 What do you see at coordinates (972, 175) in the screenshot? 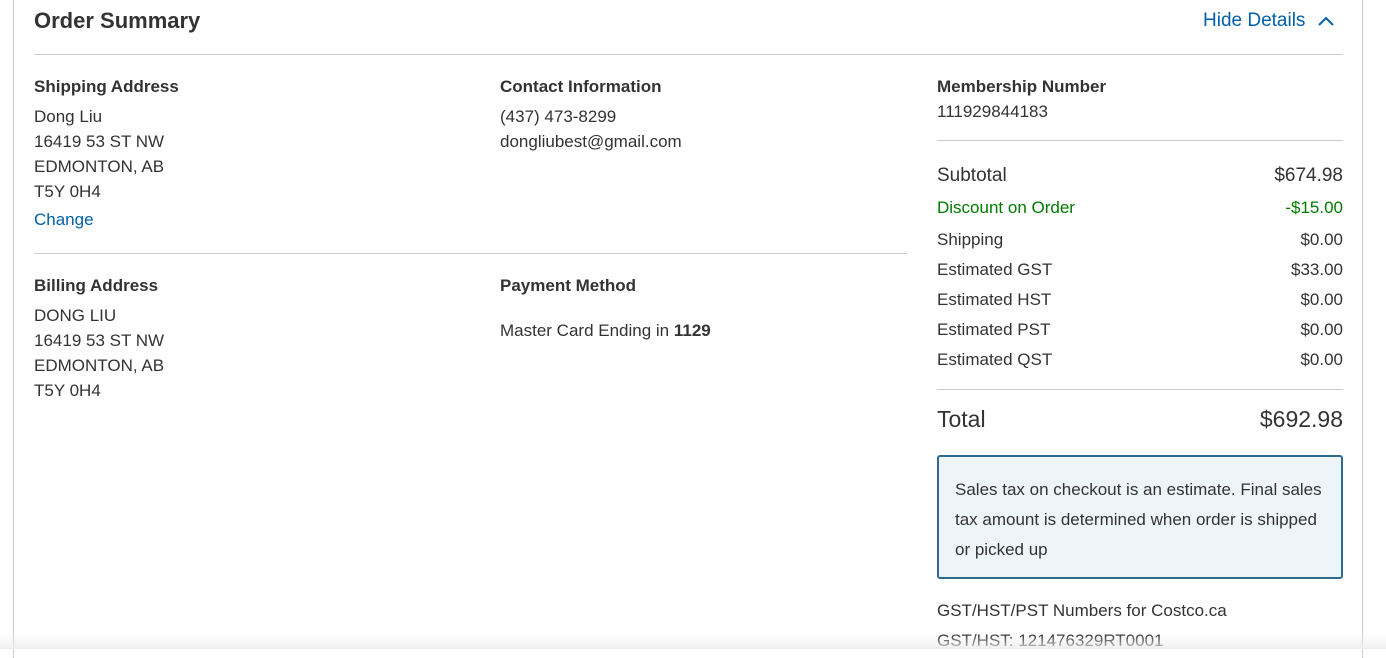
I see `subtotal-label: Subtotal` at bounding box center [972, 175].